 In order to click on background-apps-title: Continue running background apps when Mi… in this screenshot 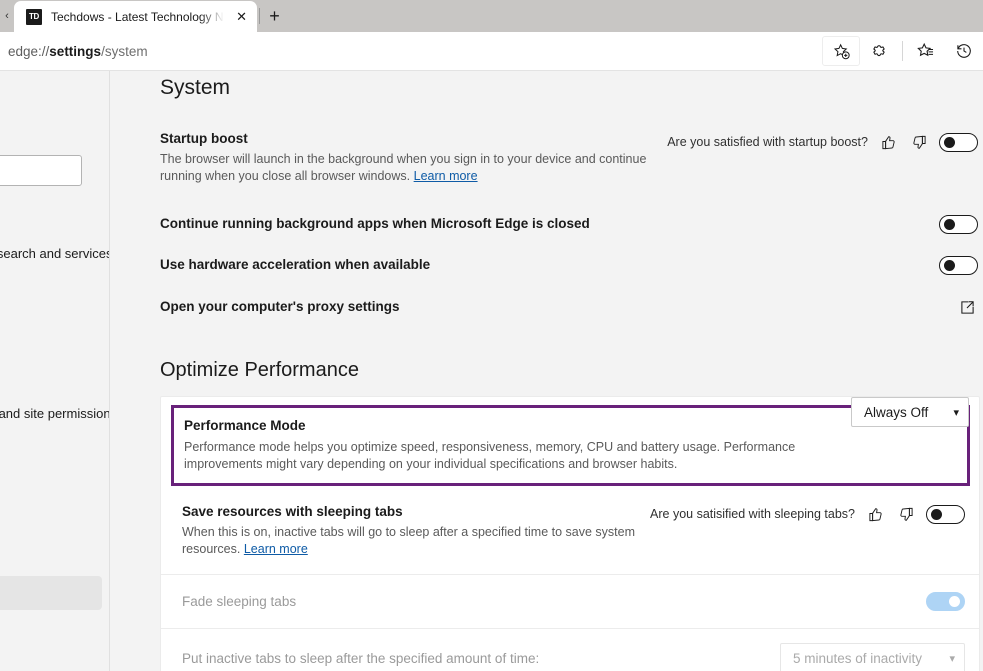, I will do `click(375, 223)`.